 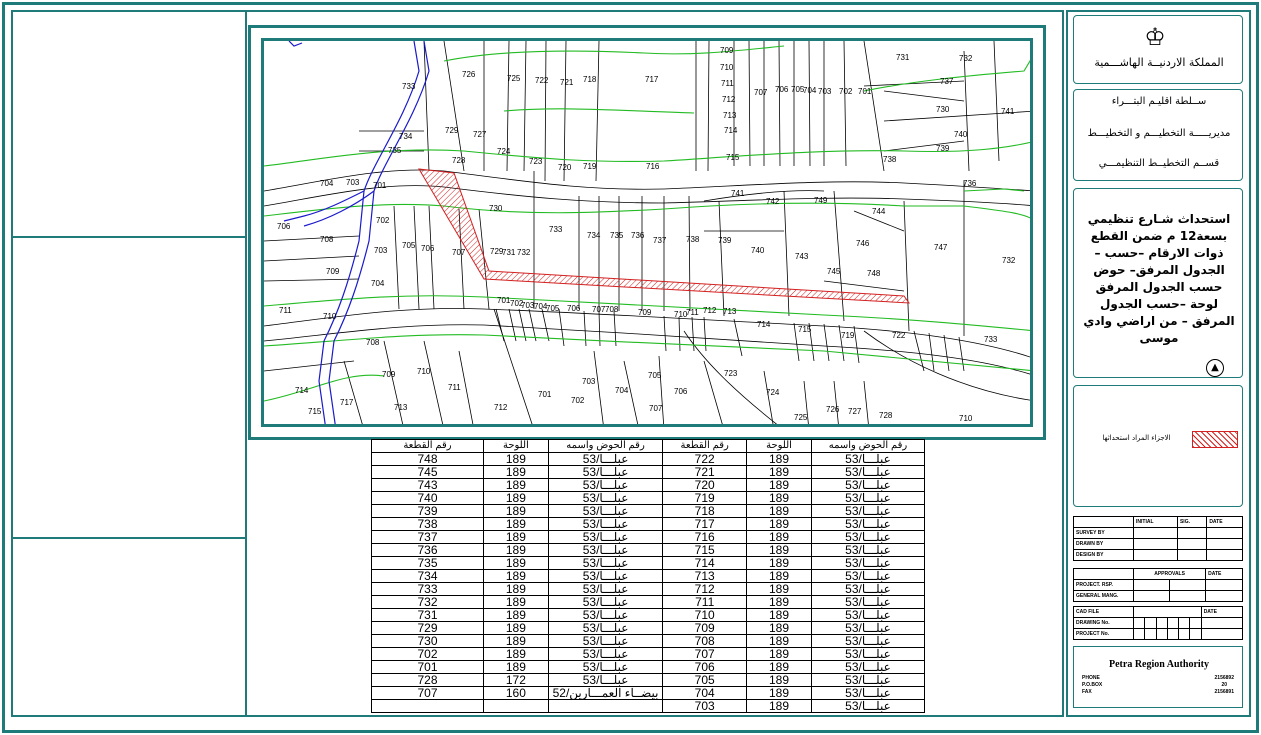 I want to click on cad-date: DATE, so click(x=1222, y=612).